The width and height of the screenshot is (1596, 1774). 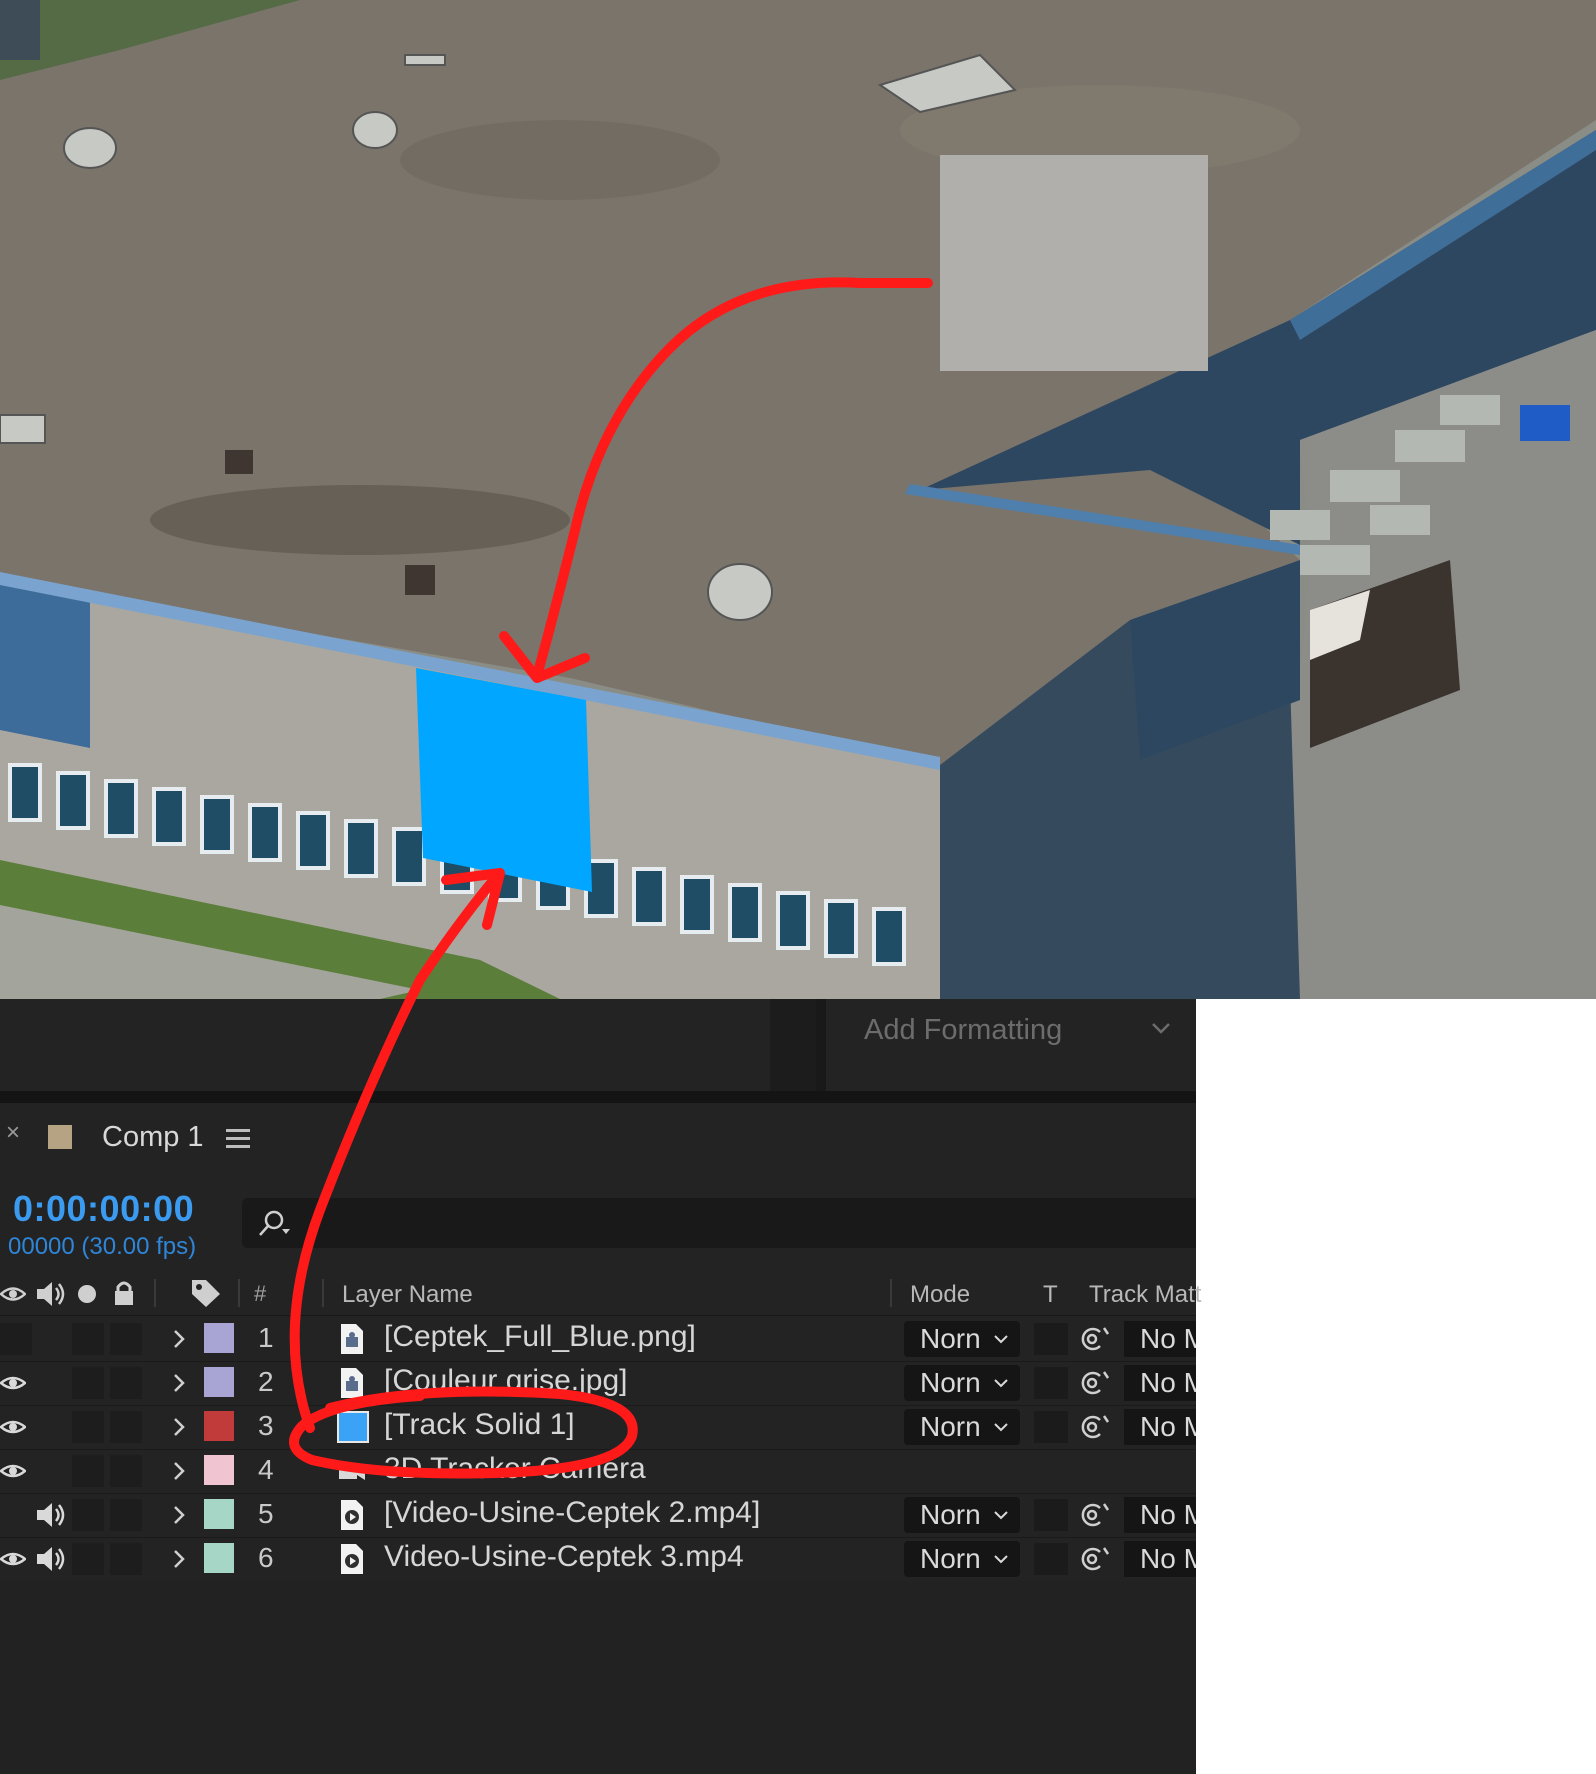 What do you see at coordinates (16, 1133) in the screenshot?
I see `close-icon: ×` at bounding box center [16, 1133].